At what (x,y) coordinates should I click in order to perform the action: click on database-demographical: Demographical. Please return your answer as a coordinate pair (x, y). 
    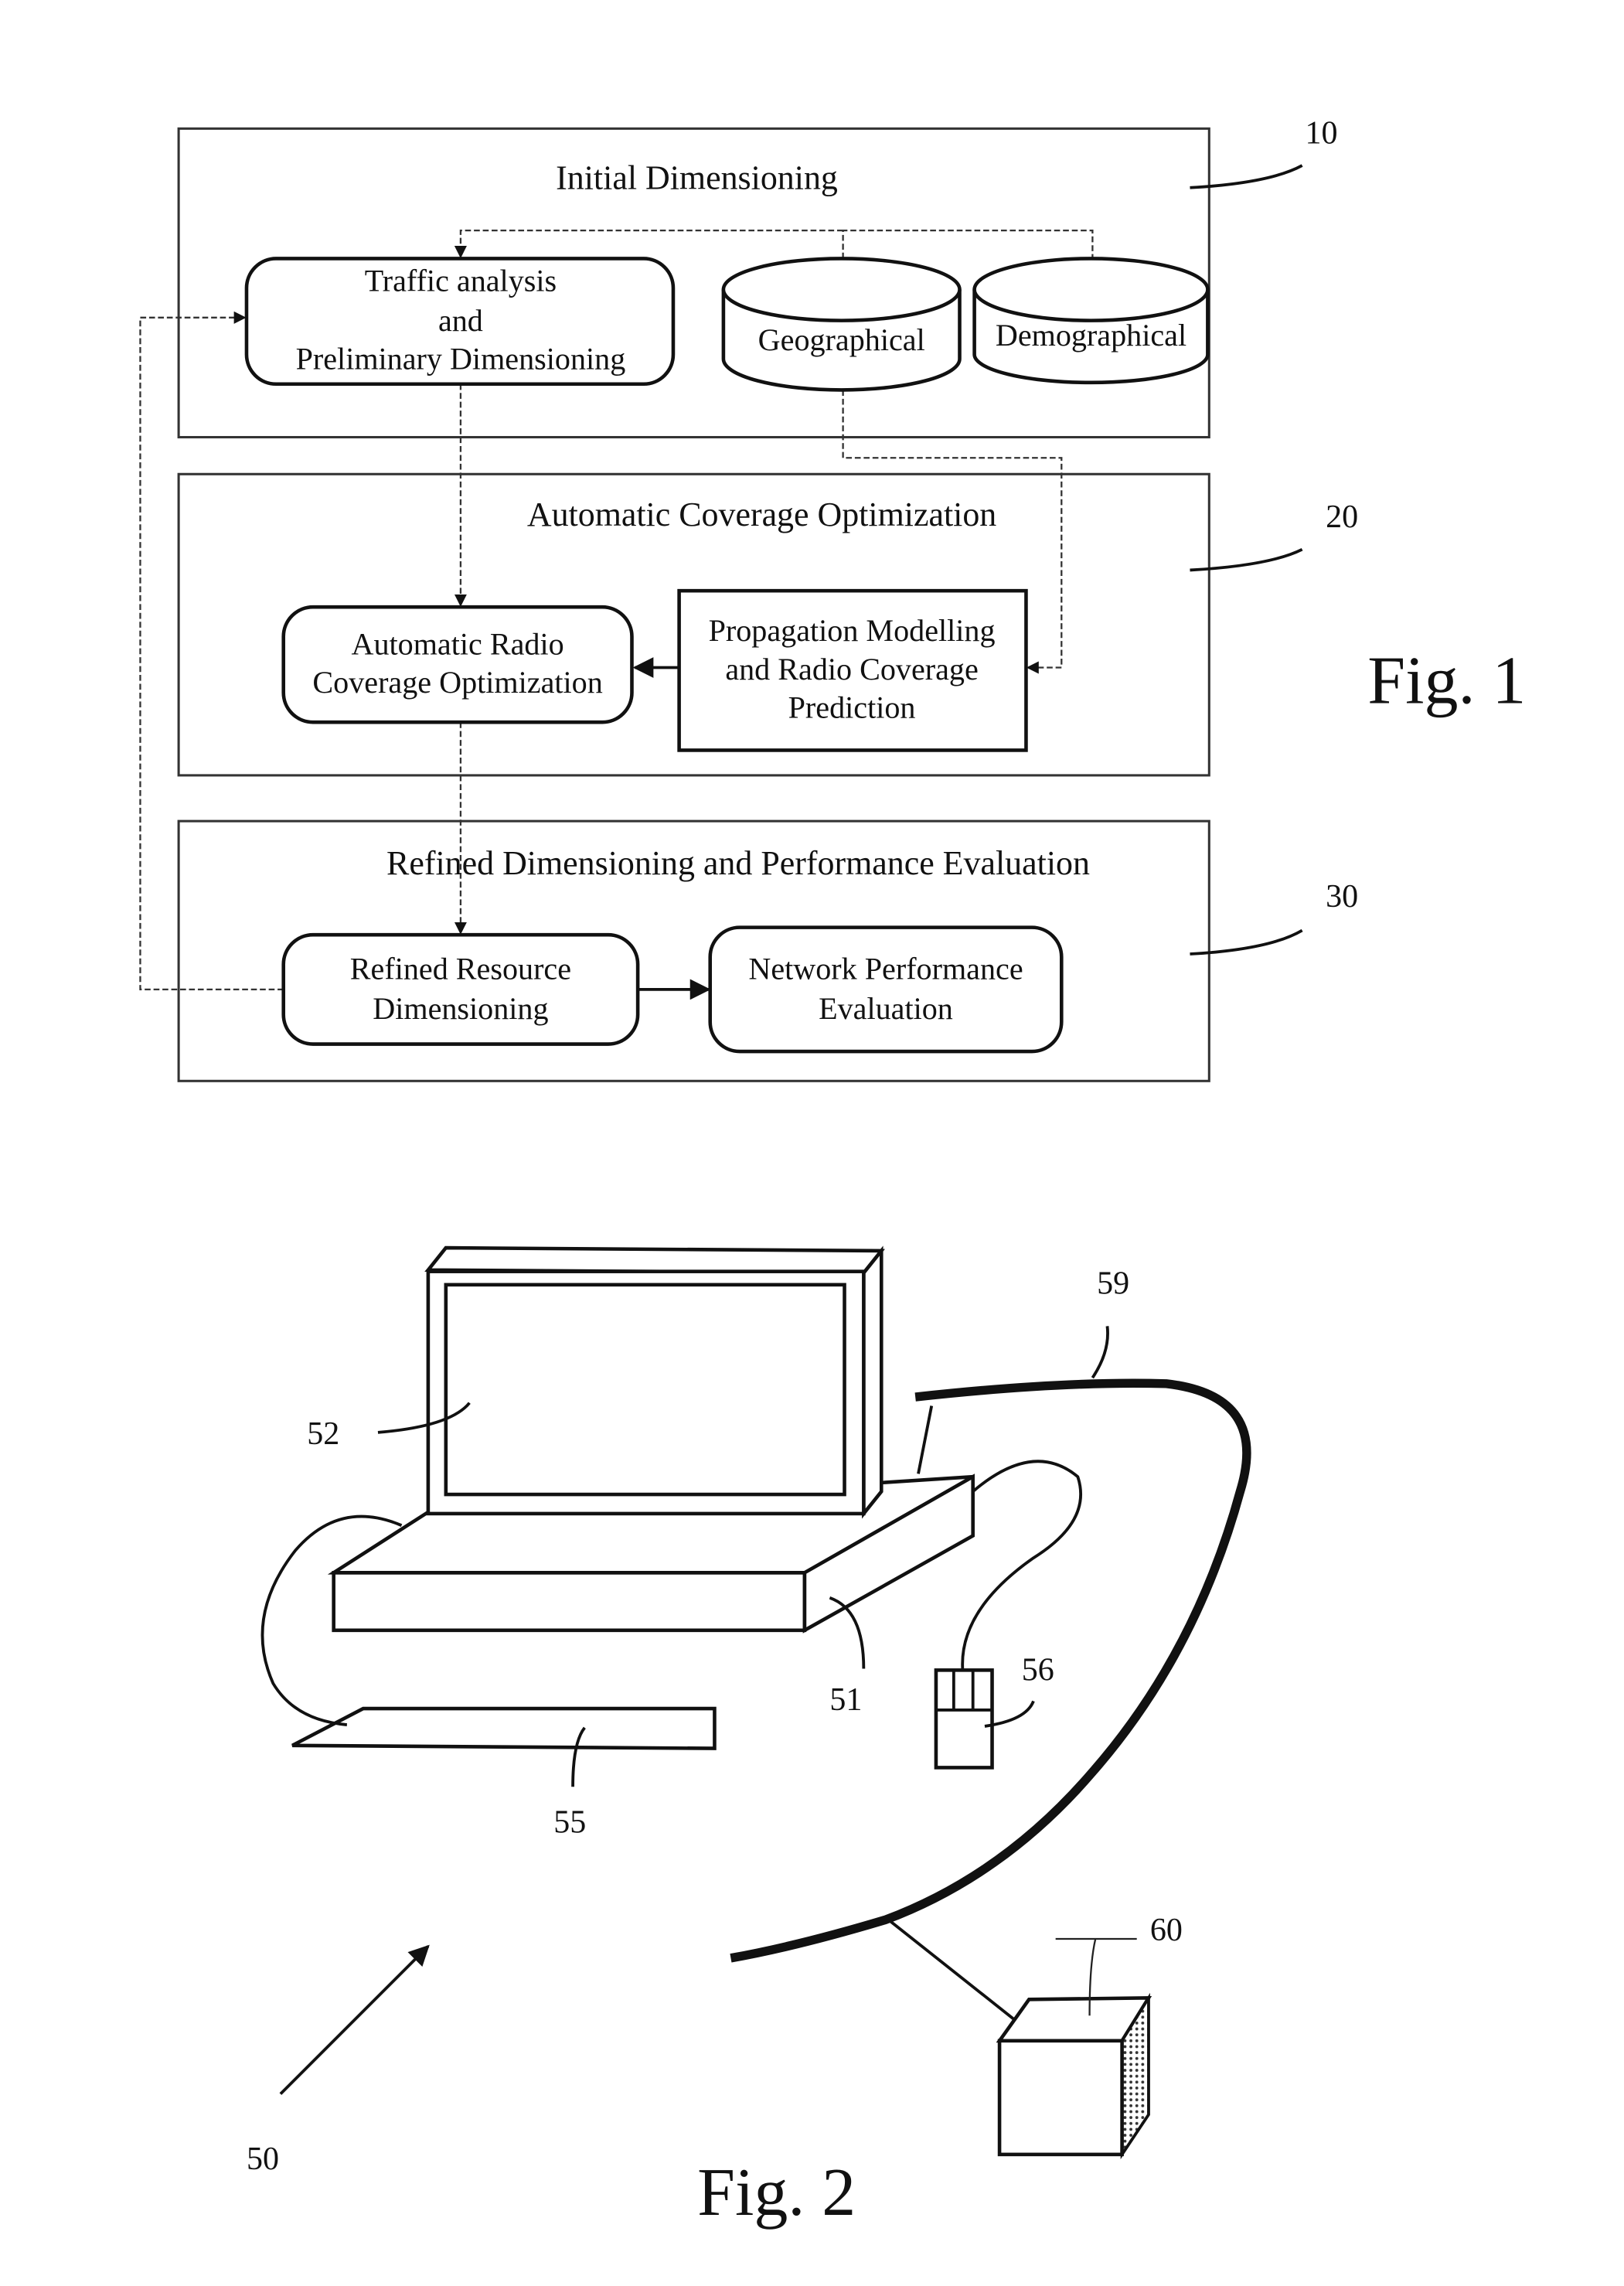
    Looking at the image, I should click on (1091, 321).